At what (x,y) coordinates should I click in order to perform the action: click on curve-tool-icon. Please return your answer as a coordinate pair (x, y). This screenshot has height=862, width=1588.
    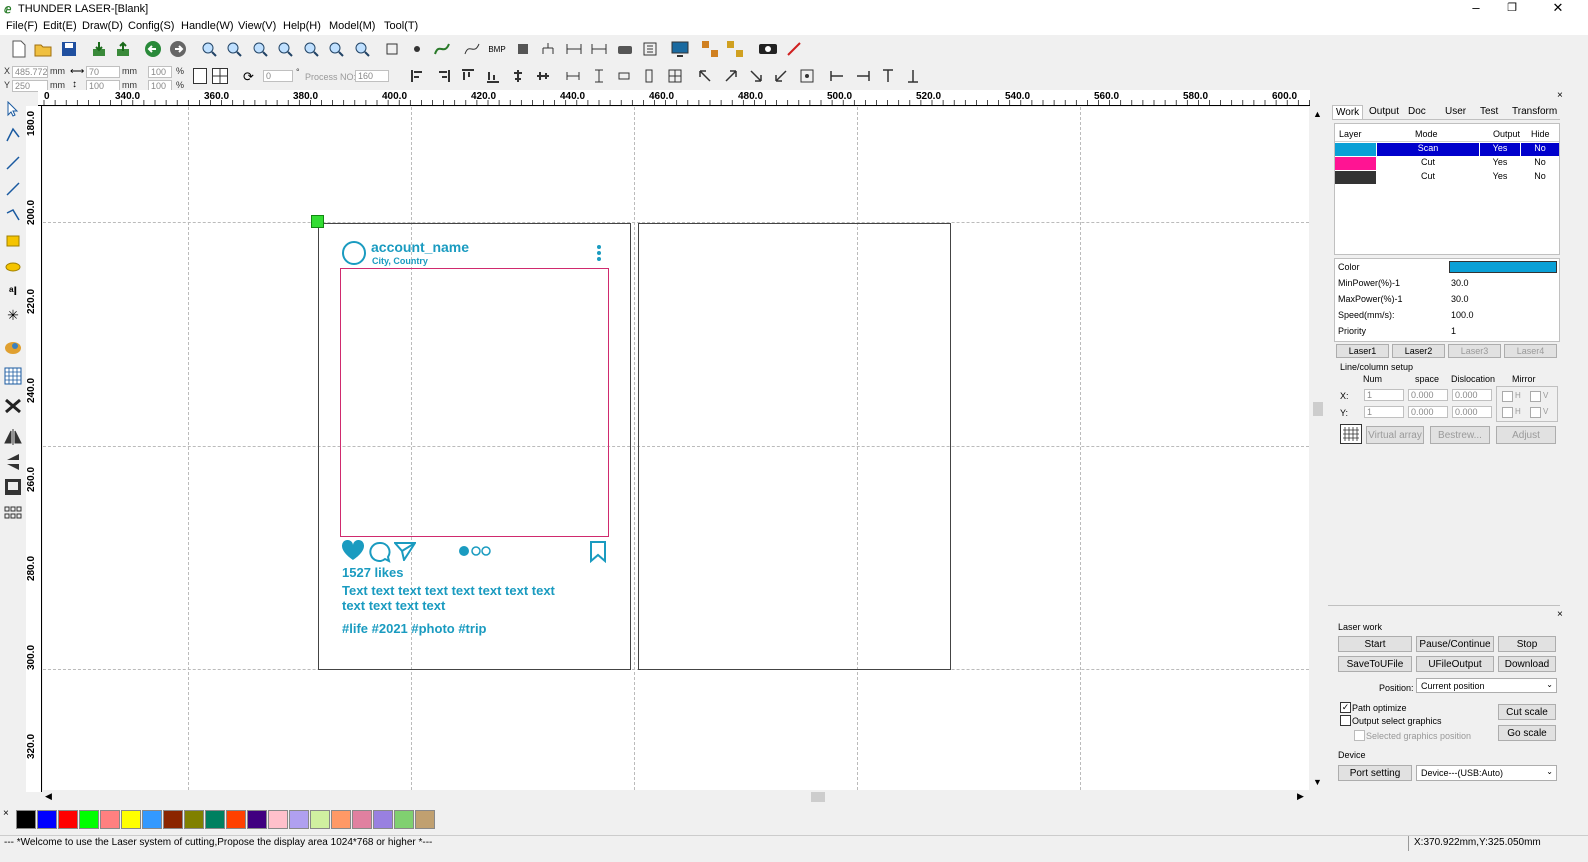
    Looking at the image, I should click on (13, 215).